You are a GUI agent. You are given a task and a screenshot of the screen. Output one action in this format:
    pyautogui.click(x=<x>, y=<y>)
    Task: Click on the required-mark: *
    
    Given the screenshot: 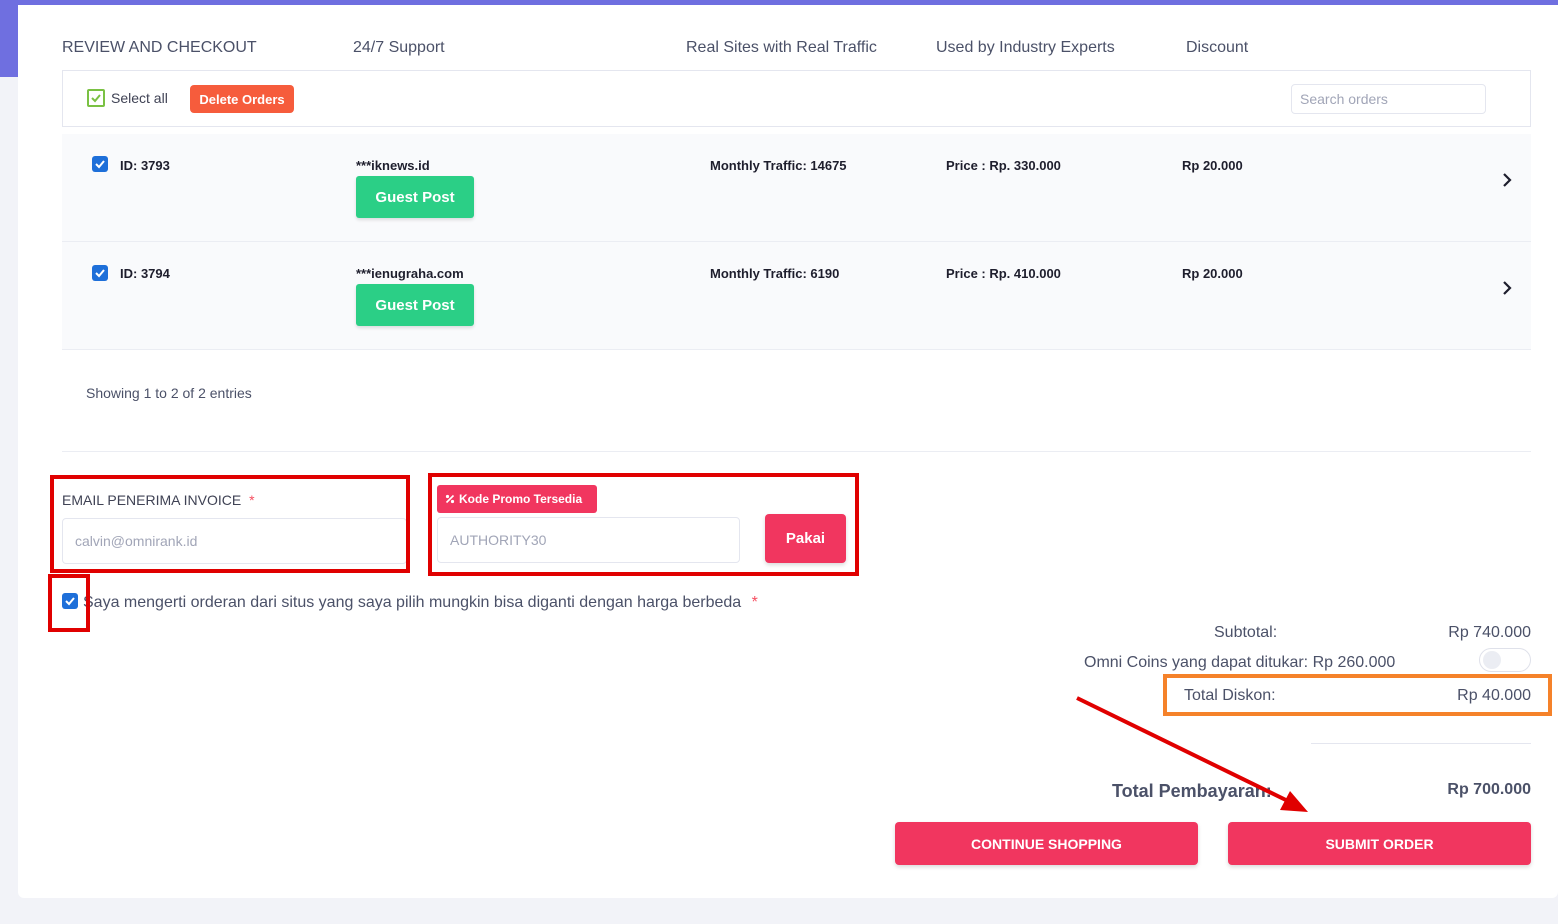 What is the action you would take?
    pyautogui.click(x=754, y=602)
    